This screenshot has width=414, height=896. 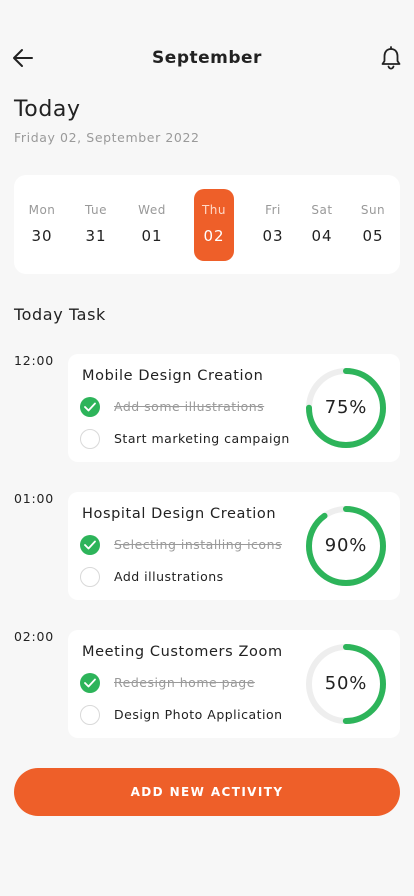 I want to click on notification-button, so click(x=391, y=58).